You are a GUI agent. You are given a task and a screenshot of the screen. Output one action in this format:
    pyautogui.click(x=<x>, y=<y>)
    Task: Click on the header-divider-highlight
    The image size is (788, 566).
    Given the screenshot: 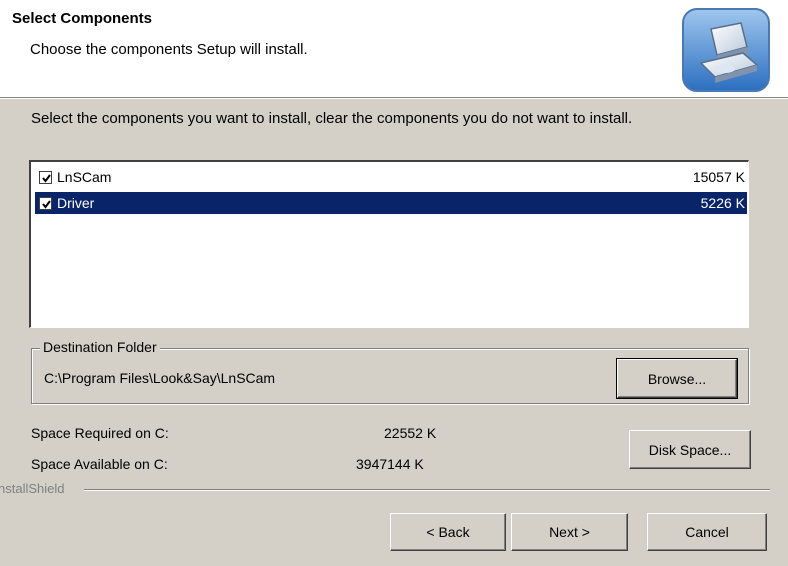 What is the action you would take?
    pyautogui.click(x=394, y=98)
    